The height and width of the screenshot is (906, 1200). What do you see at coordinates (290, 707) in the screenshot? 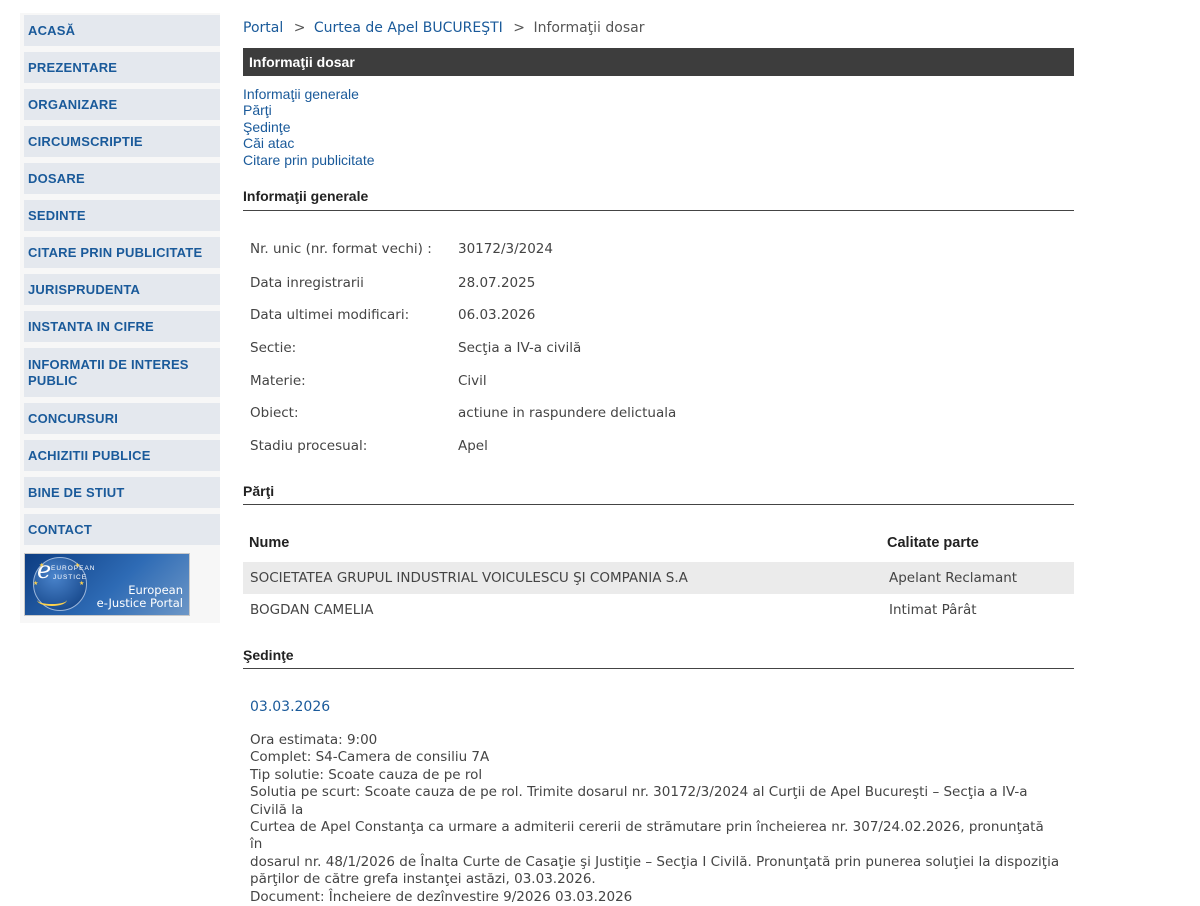
I see `sedinta-date: 03.03.2026` at bounding box center [290, 707].